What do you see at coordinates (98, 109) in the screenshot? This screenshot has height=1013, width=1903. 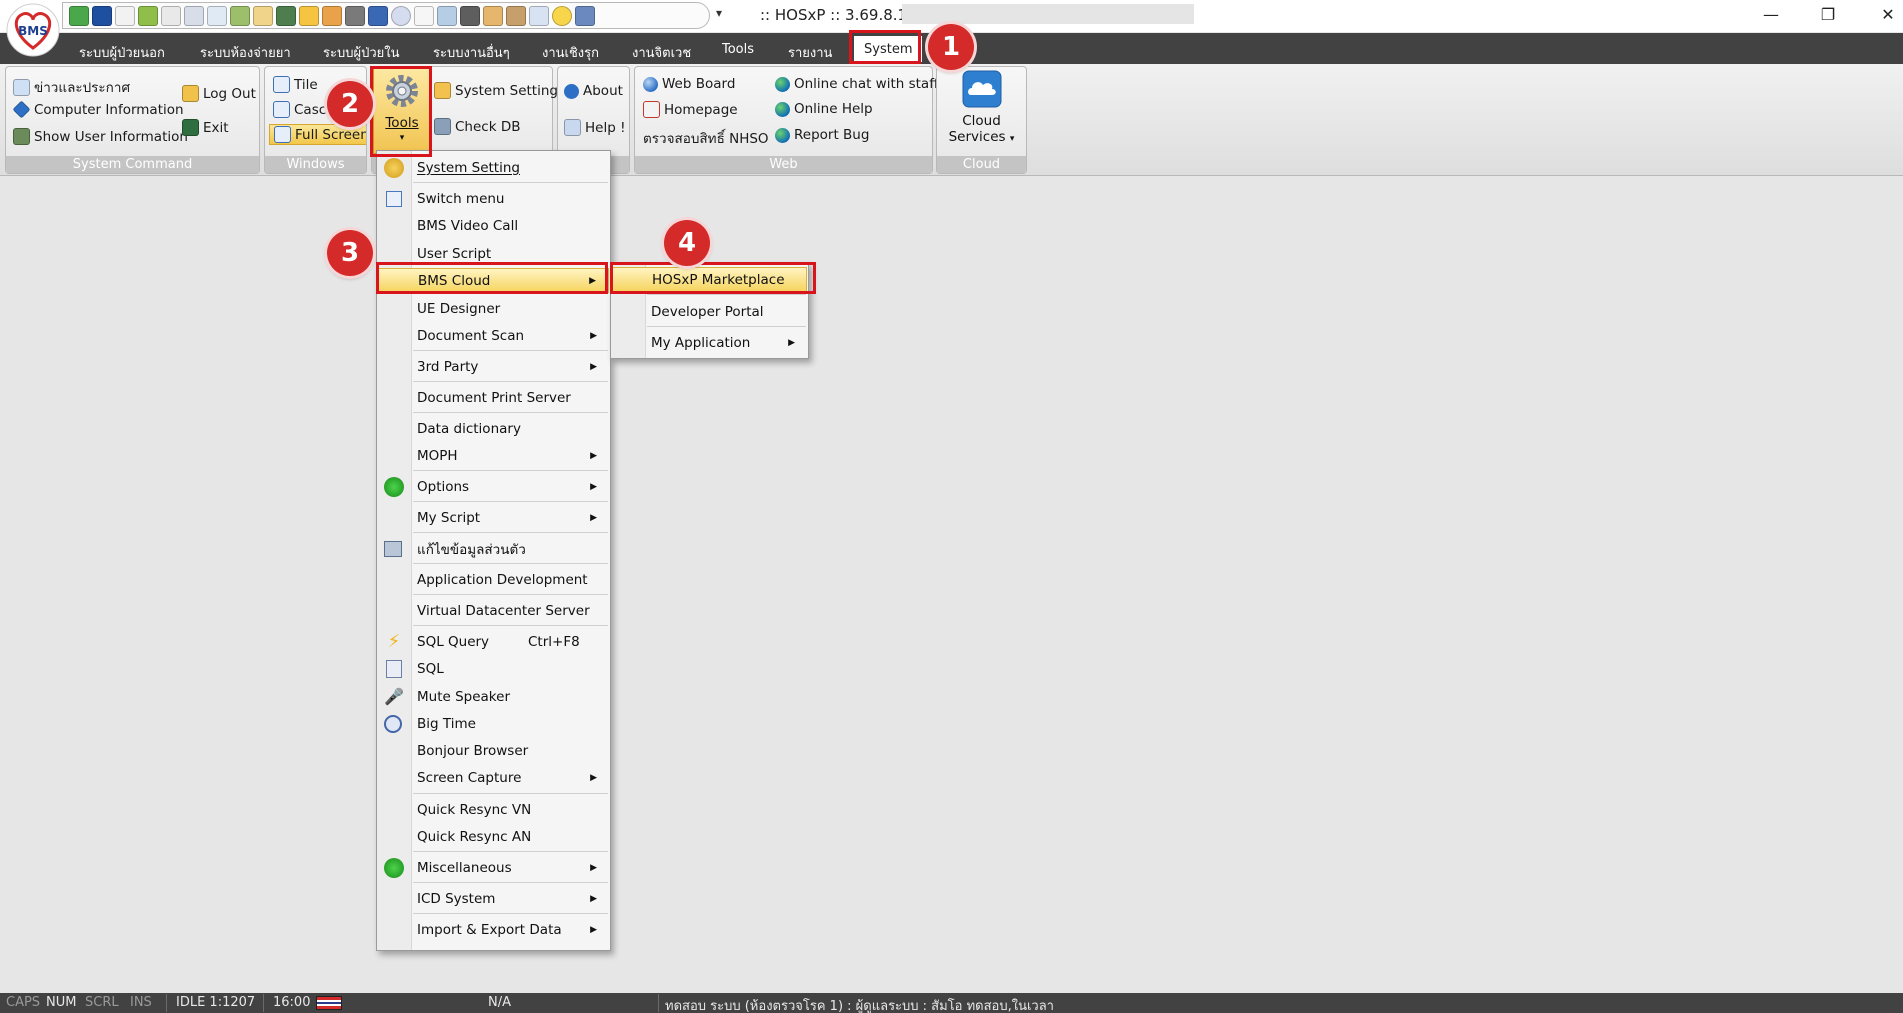 I see `computer-information-button: Computer Information` at bounding box center [98, 109].